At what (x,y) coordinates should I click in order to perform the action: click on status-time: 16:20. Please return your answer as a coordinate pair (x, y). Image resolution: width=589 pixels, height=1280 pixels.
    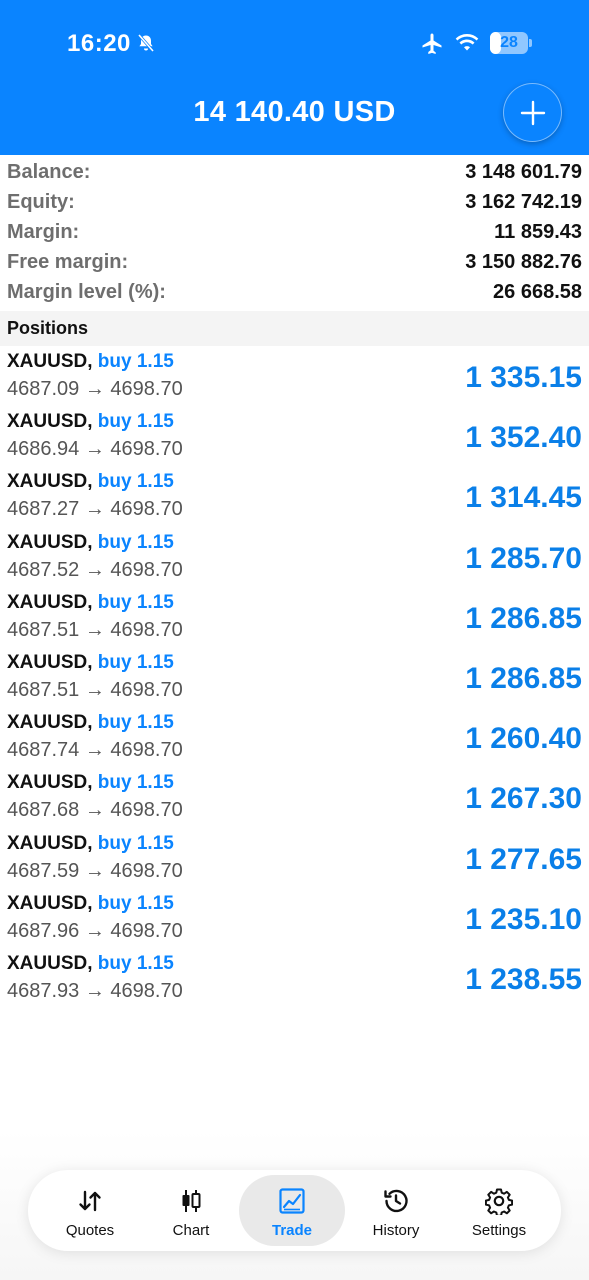
    Looking at the image, I should click on (99, 43).